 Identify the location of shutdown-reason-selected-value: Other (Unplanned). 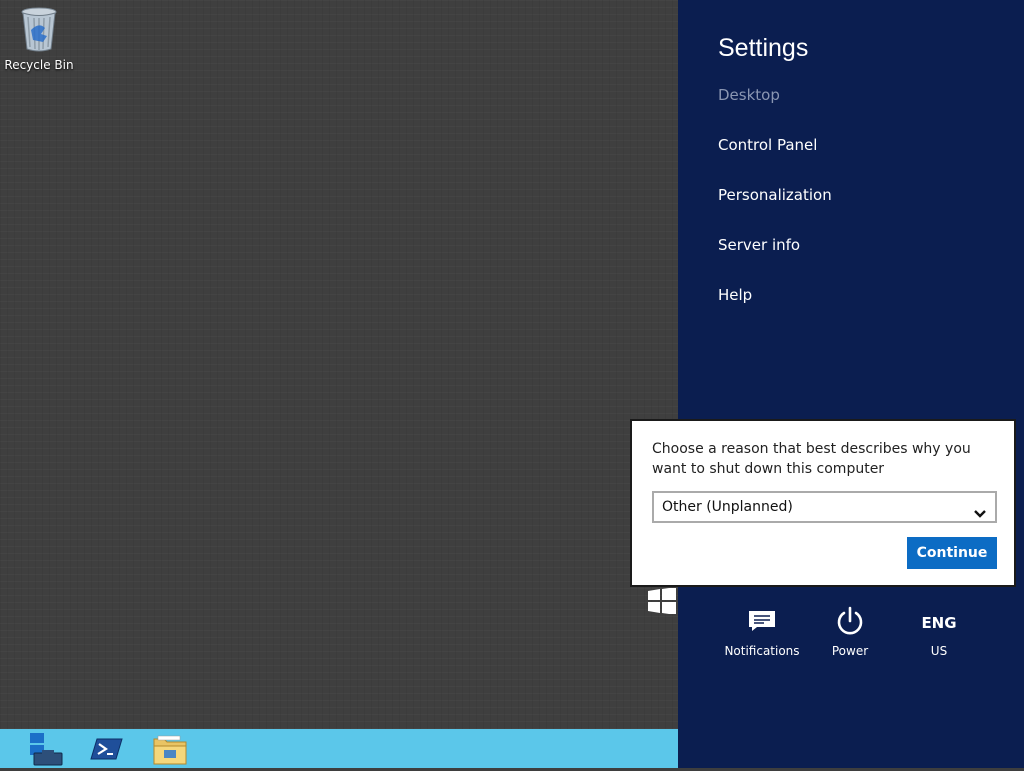
(727, 507).